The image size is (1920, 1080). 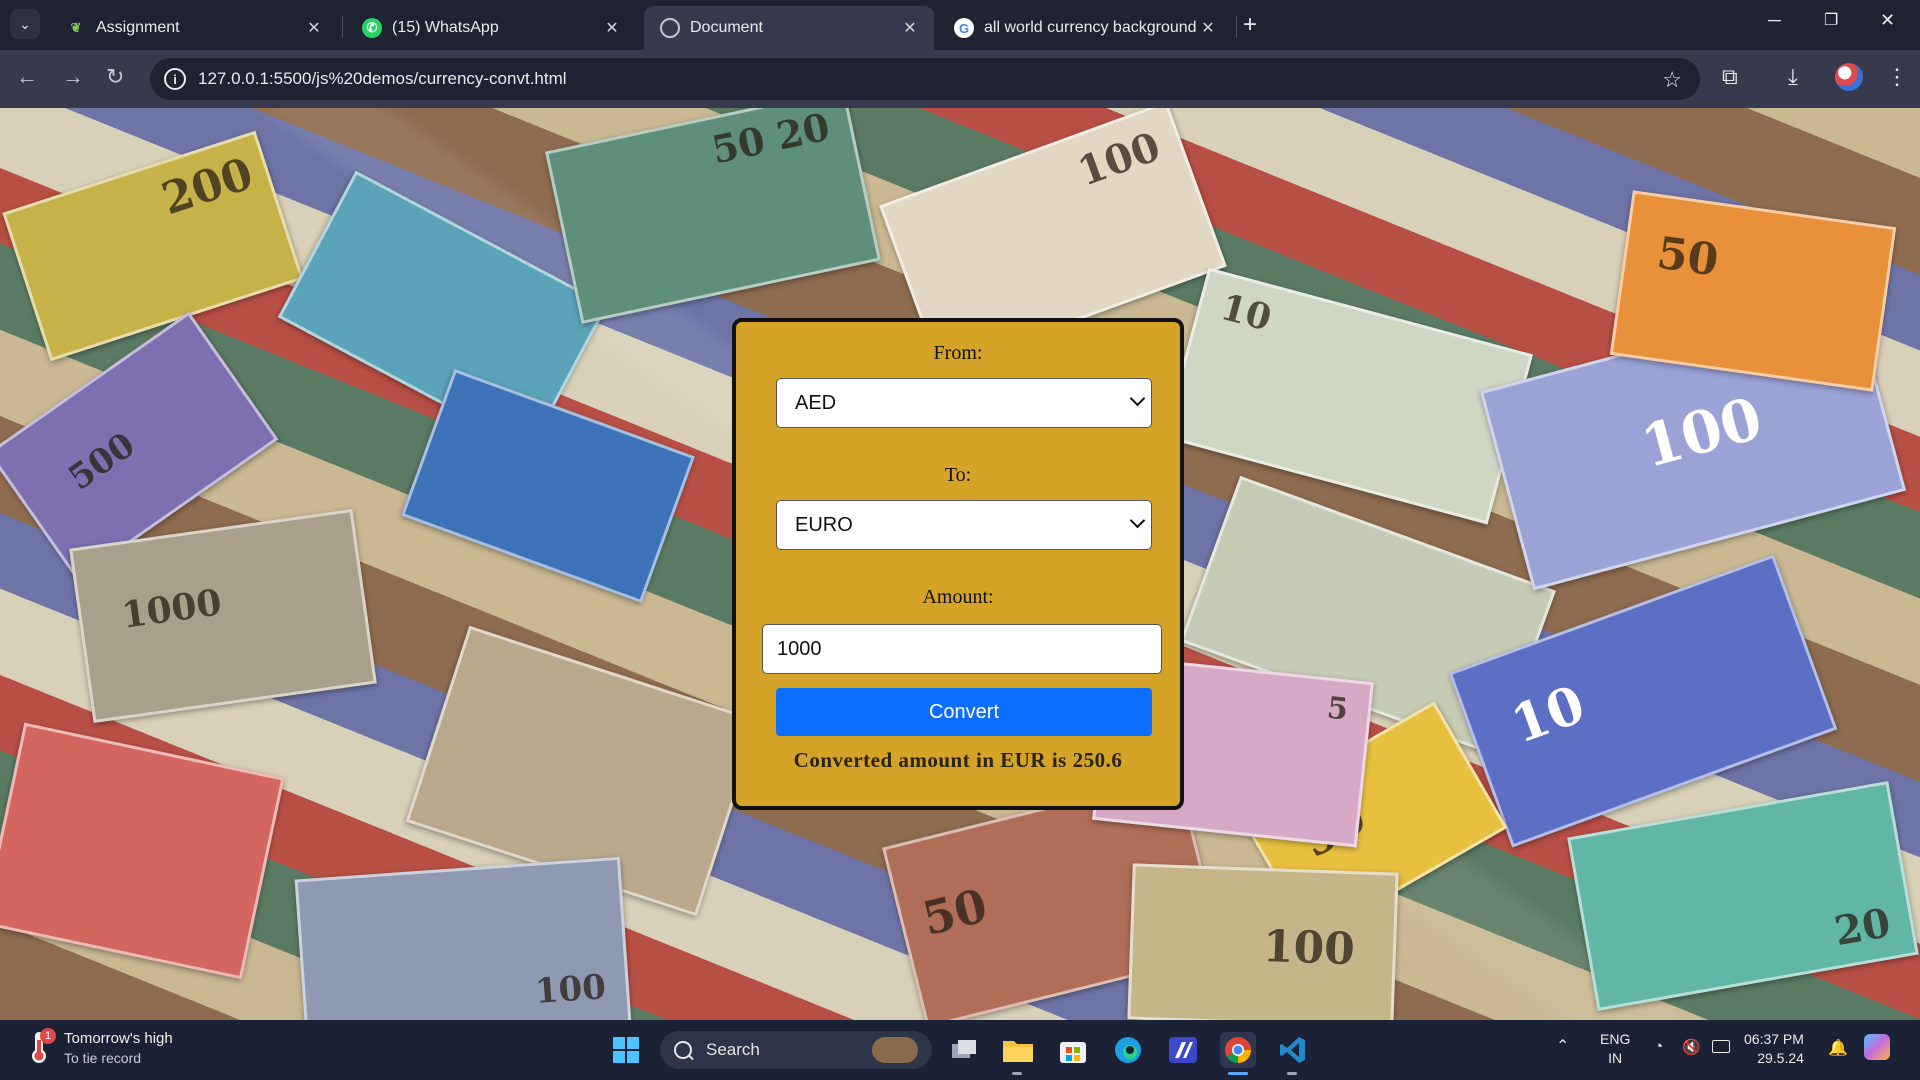 I want to click on edge-browser-icon, so click(x=1128, y=1050).